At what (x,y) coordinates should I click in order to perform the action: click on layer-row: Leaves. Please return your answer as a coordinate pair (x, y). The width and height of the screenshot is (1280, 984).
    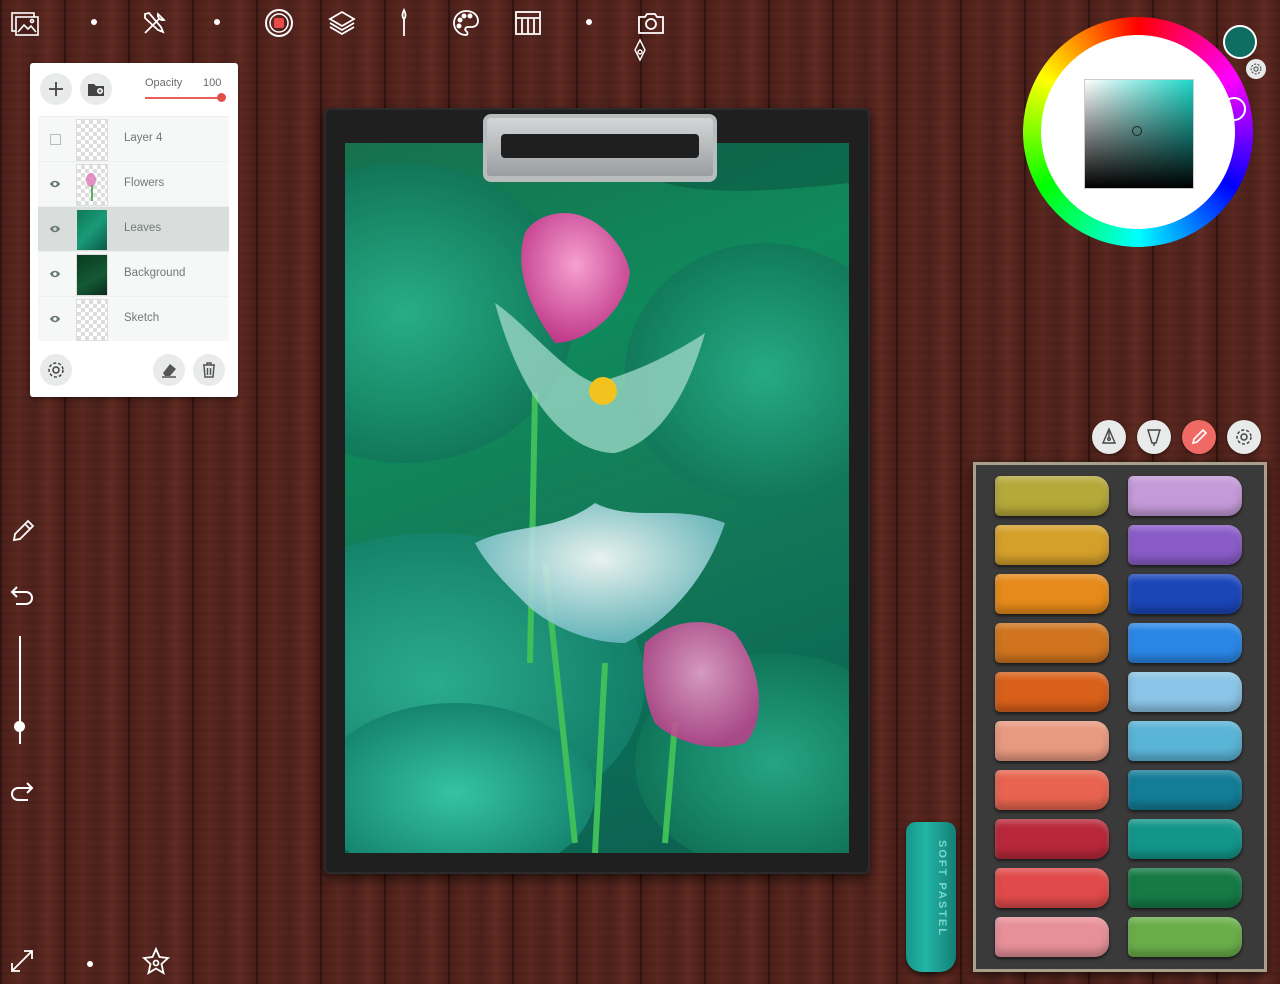
    Looking at the image, I should click on (133, 228).